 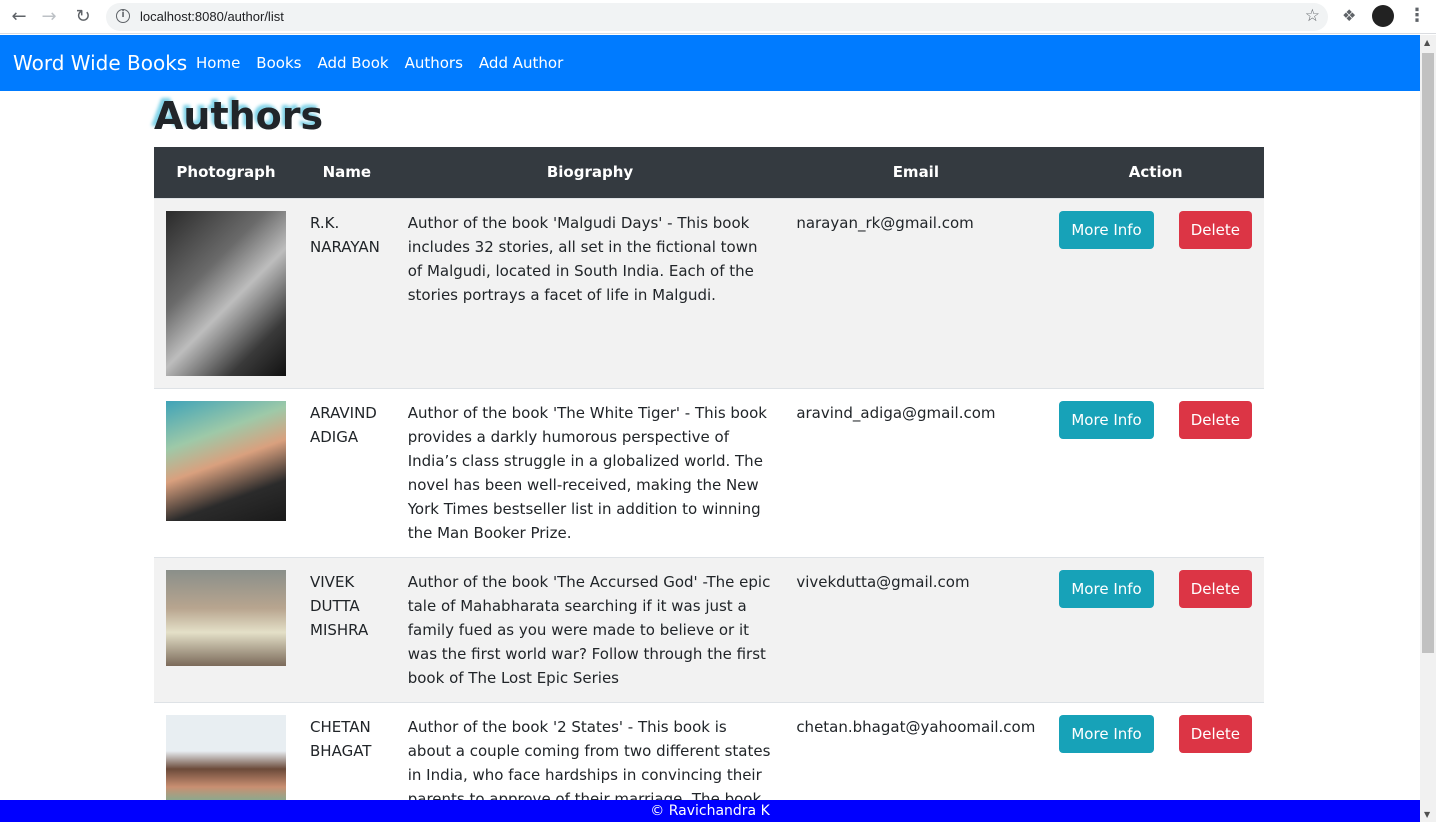 I want to click on scroll-up-arrow-icon: ▲, so click(x=1427, y=42).